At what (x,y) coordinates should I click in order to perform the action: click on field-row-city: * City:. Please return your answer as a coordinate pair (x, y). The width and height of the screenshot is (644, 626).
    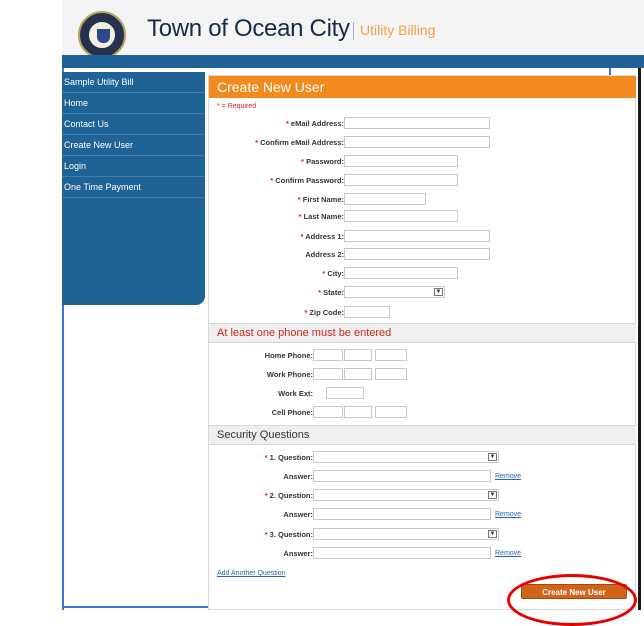
    Looking at the image, I should click on (422, 274).